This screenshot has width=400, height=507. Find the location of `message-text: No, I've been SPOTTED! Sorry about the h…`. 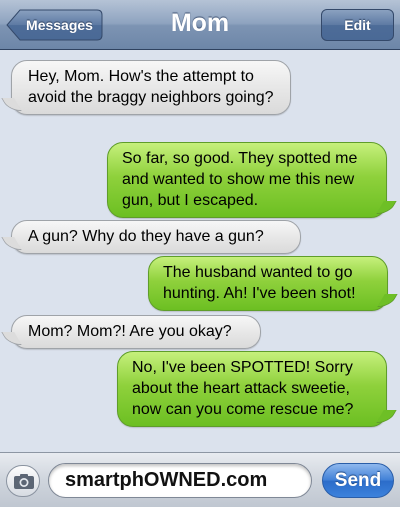

message-text: No, I've been SPOTTED! Sorry about the h… is located at coordinates (243, 388).